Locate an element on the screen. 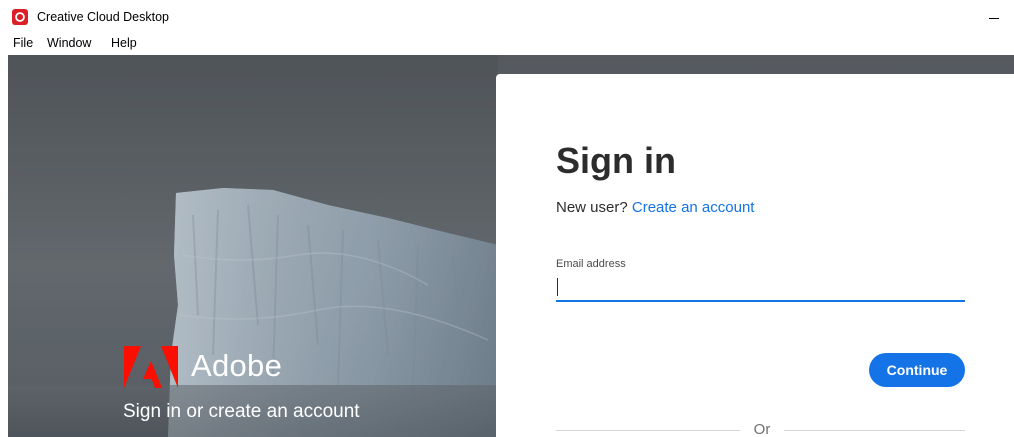 This screenshot has height=437, width=1014. menu-help: Help is located at coordinates (124, 43).